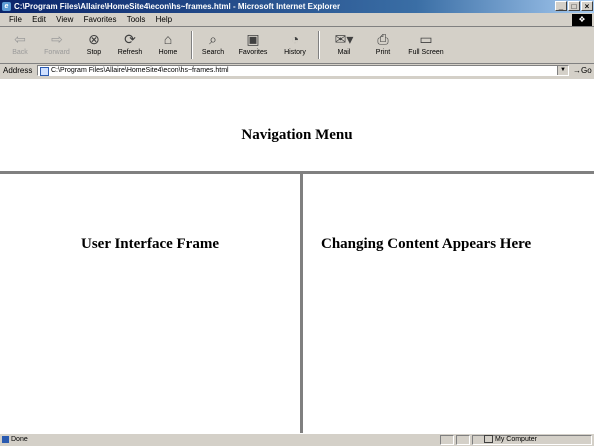 This screenshot has width=594, height=446. I want to click on page-done-icon, so click(5, 439).